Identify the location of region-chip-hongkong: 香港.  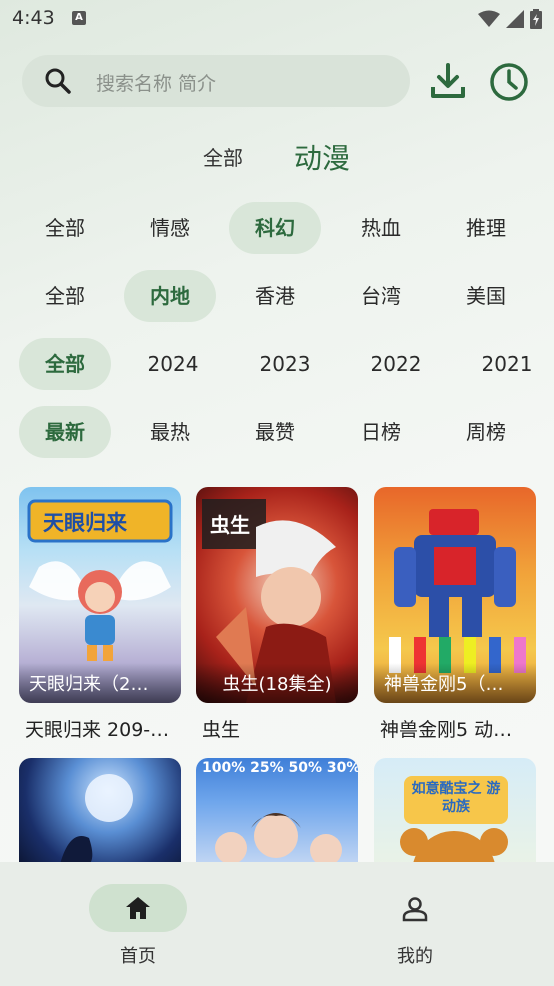
(275, 296).